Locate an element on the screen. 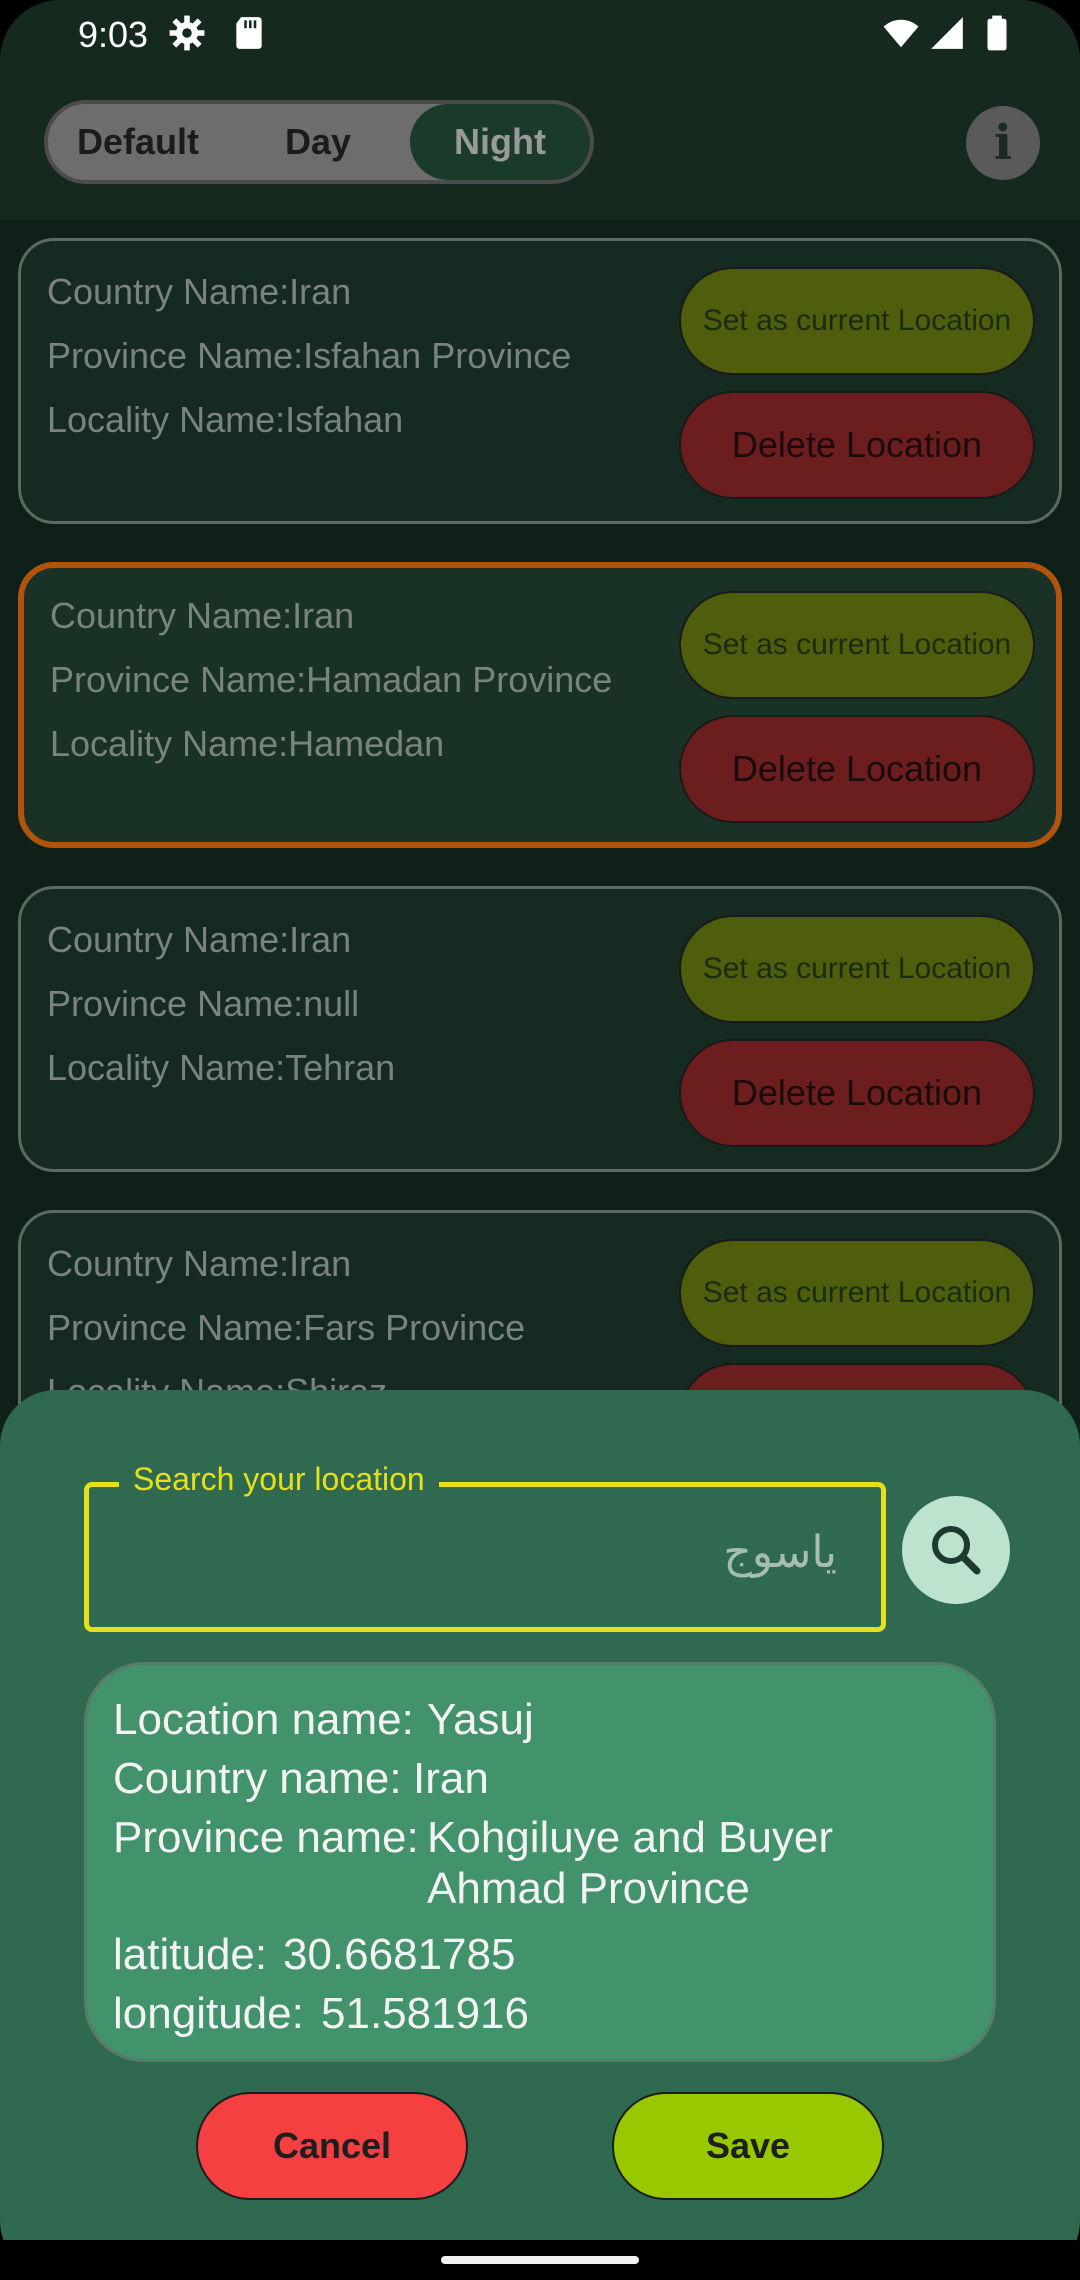 Image resolution: width=1080 pixels, height=2280 pixels. search-button is located at coordinates (956, 1550).